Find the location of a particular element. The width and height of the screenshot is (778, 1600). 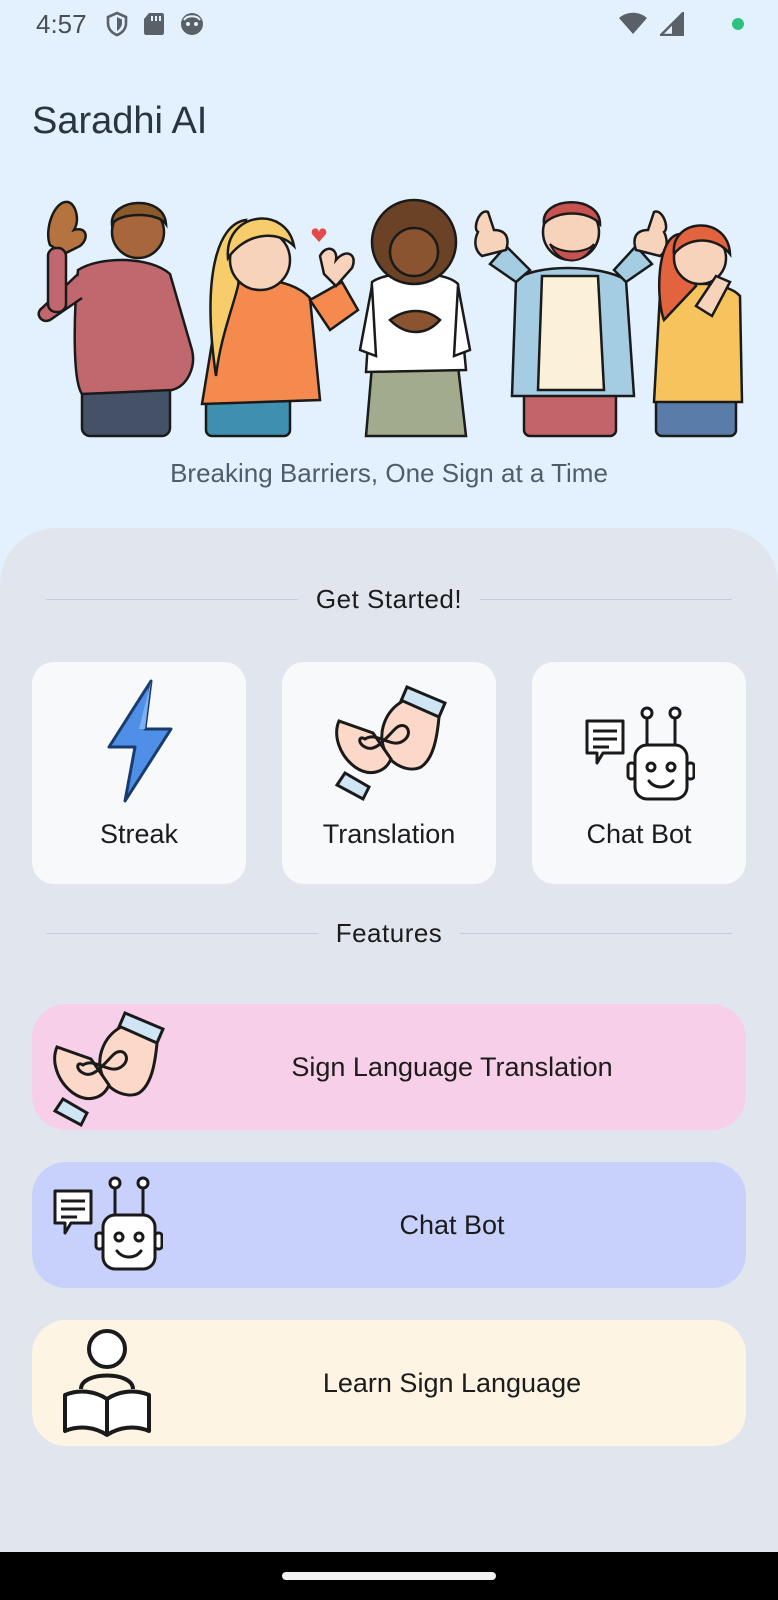

navigation-bar is located at coordinates (389, 1576).